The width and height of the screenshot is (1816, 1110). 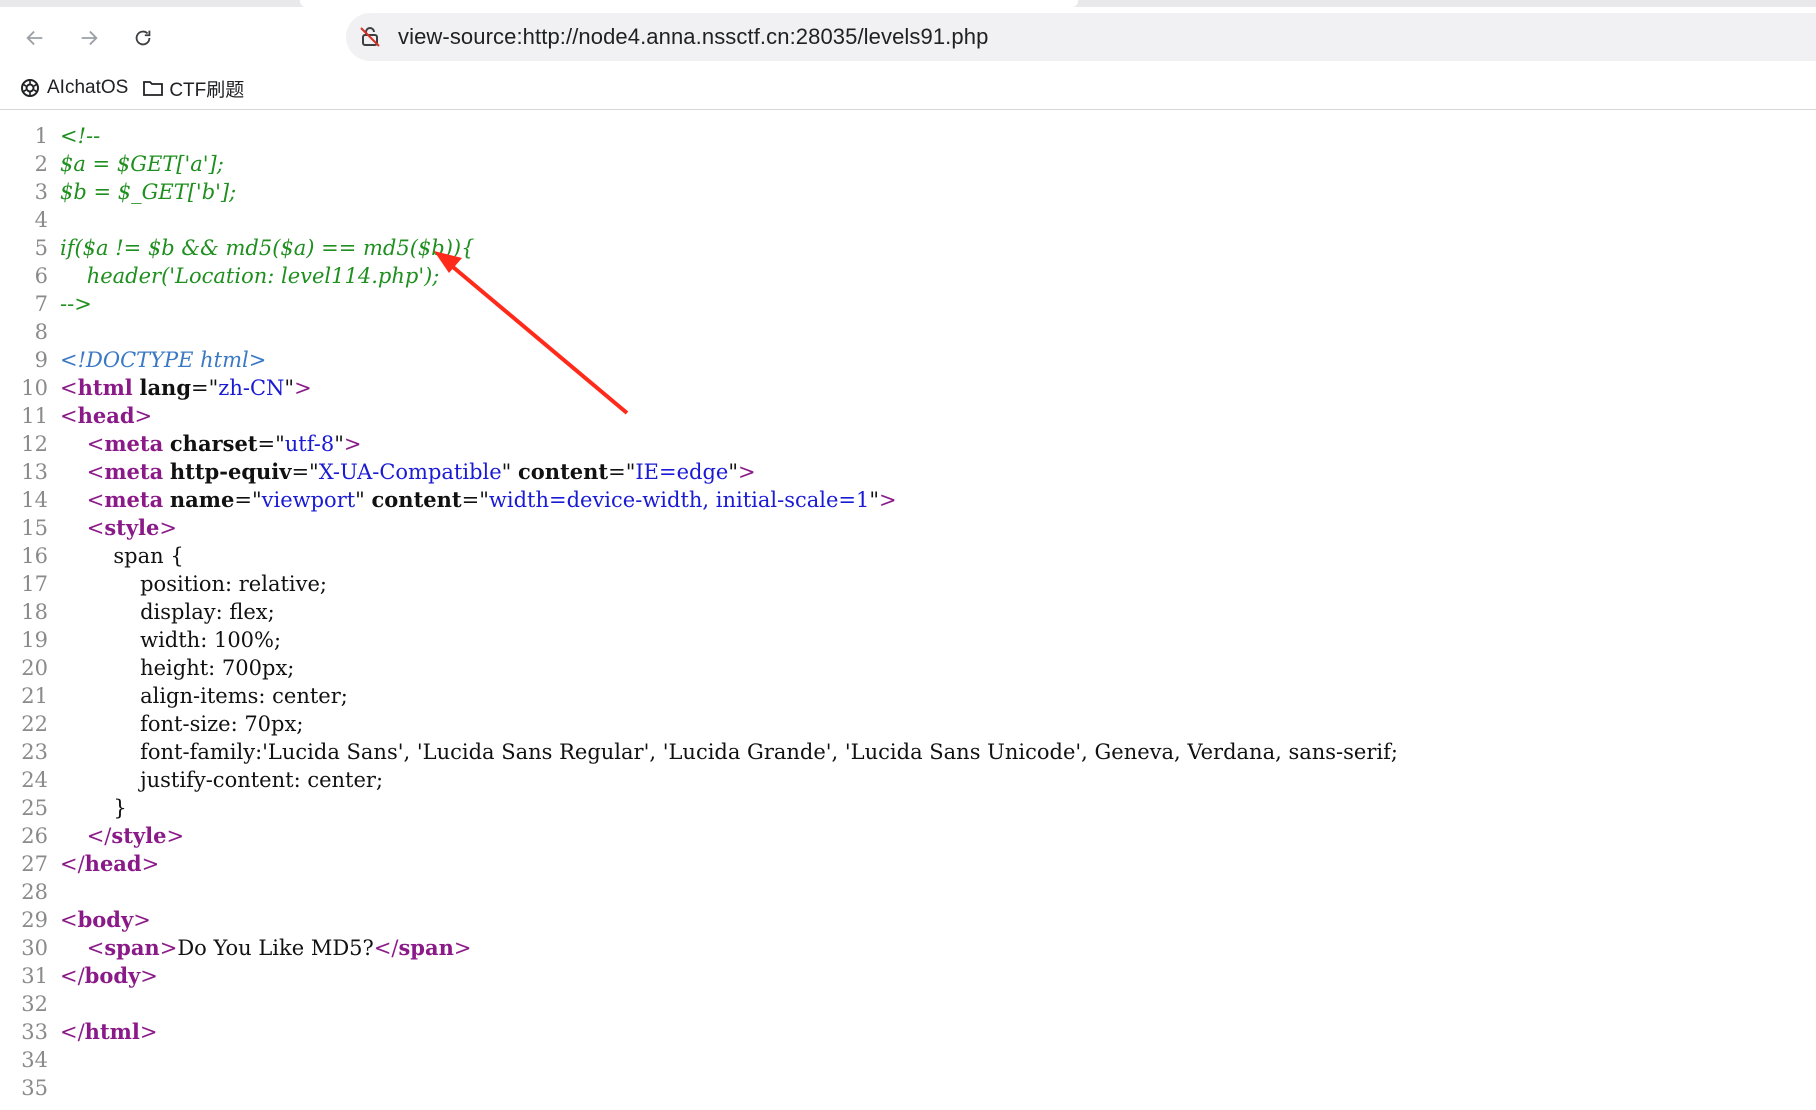 What do you see at coordinates (908, 276) in the screenshot?
I see `source-line: 6 header('Location: level114.php');` at bounding box center [908, 276].